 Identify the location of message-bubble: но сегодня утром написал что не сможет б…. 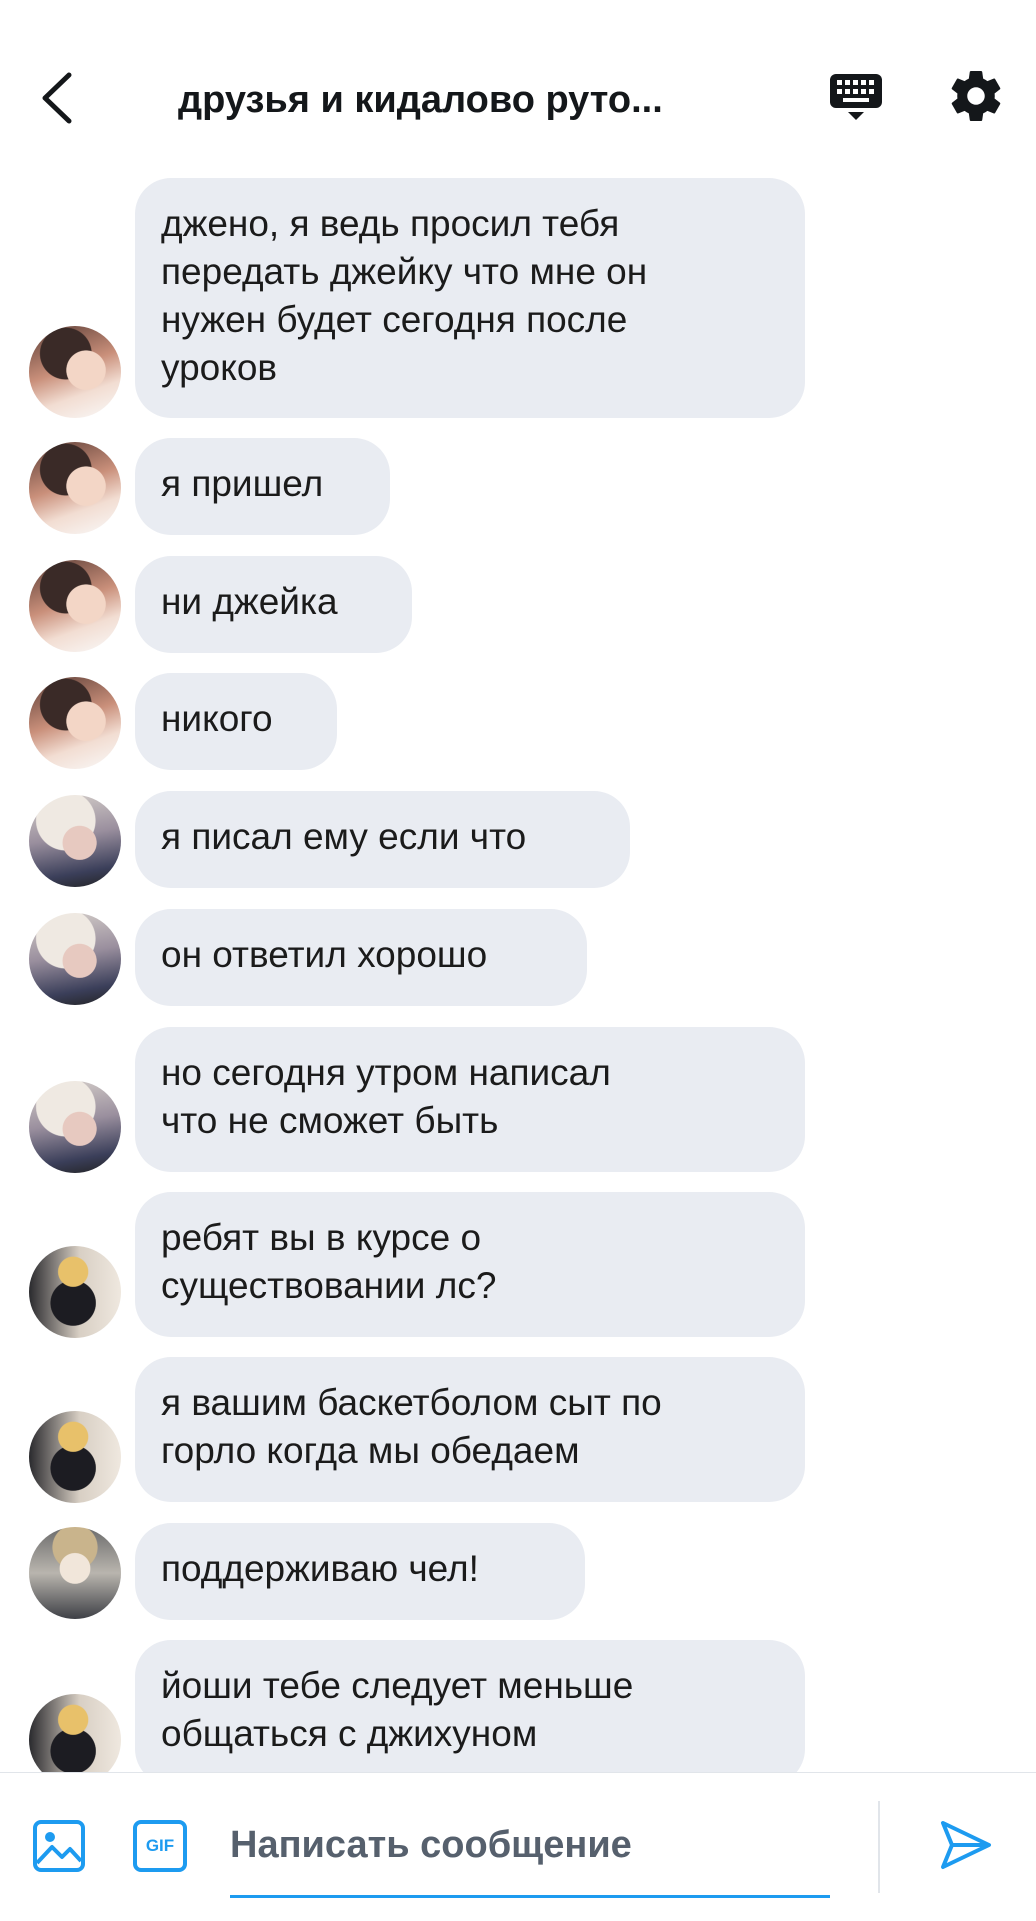
(470, 1099).